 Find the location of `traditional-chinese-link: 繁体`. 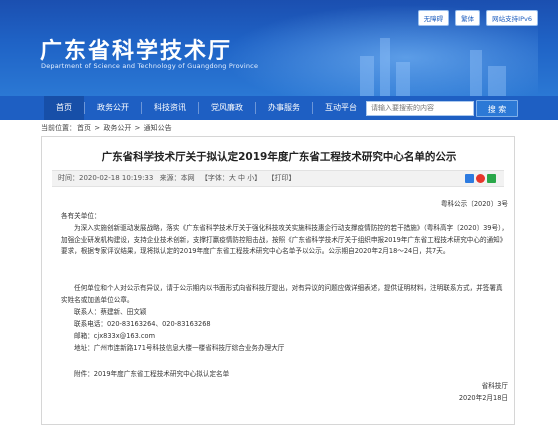

traditional-chinese-link: 繁体 is located at coordinates (468, 18).